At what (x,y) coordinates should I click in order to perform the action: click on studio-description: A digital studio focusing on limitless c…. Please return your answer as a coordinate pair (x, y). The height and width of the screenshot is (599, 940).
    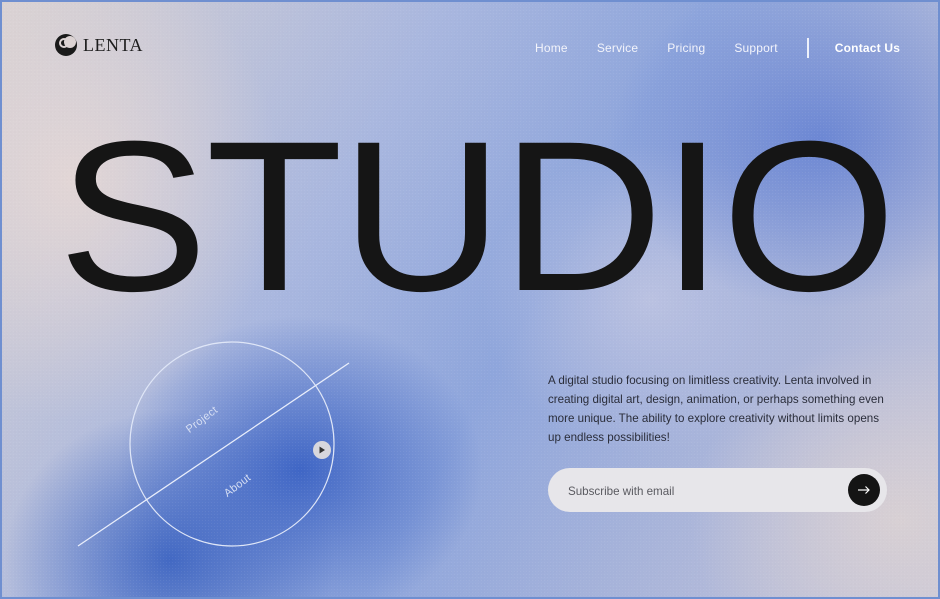
    Looking at the image, I should click on (716, 409).